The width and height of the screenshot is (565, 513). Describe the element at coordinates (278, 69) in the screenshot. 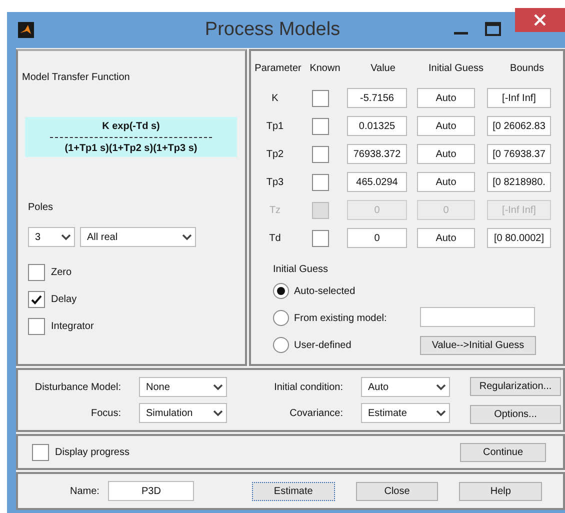

I see `column-header: Parameter` at that location.